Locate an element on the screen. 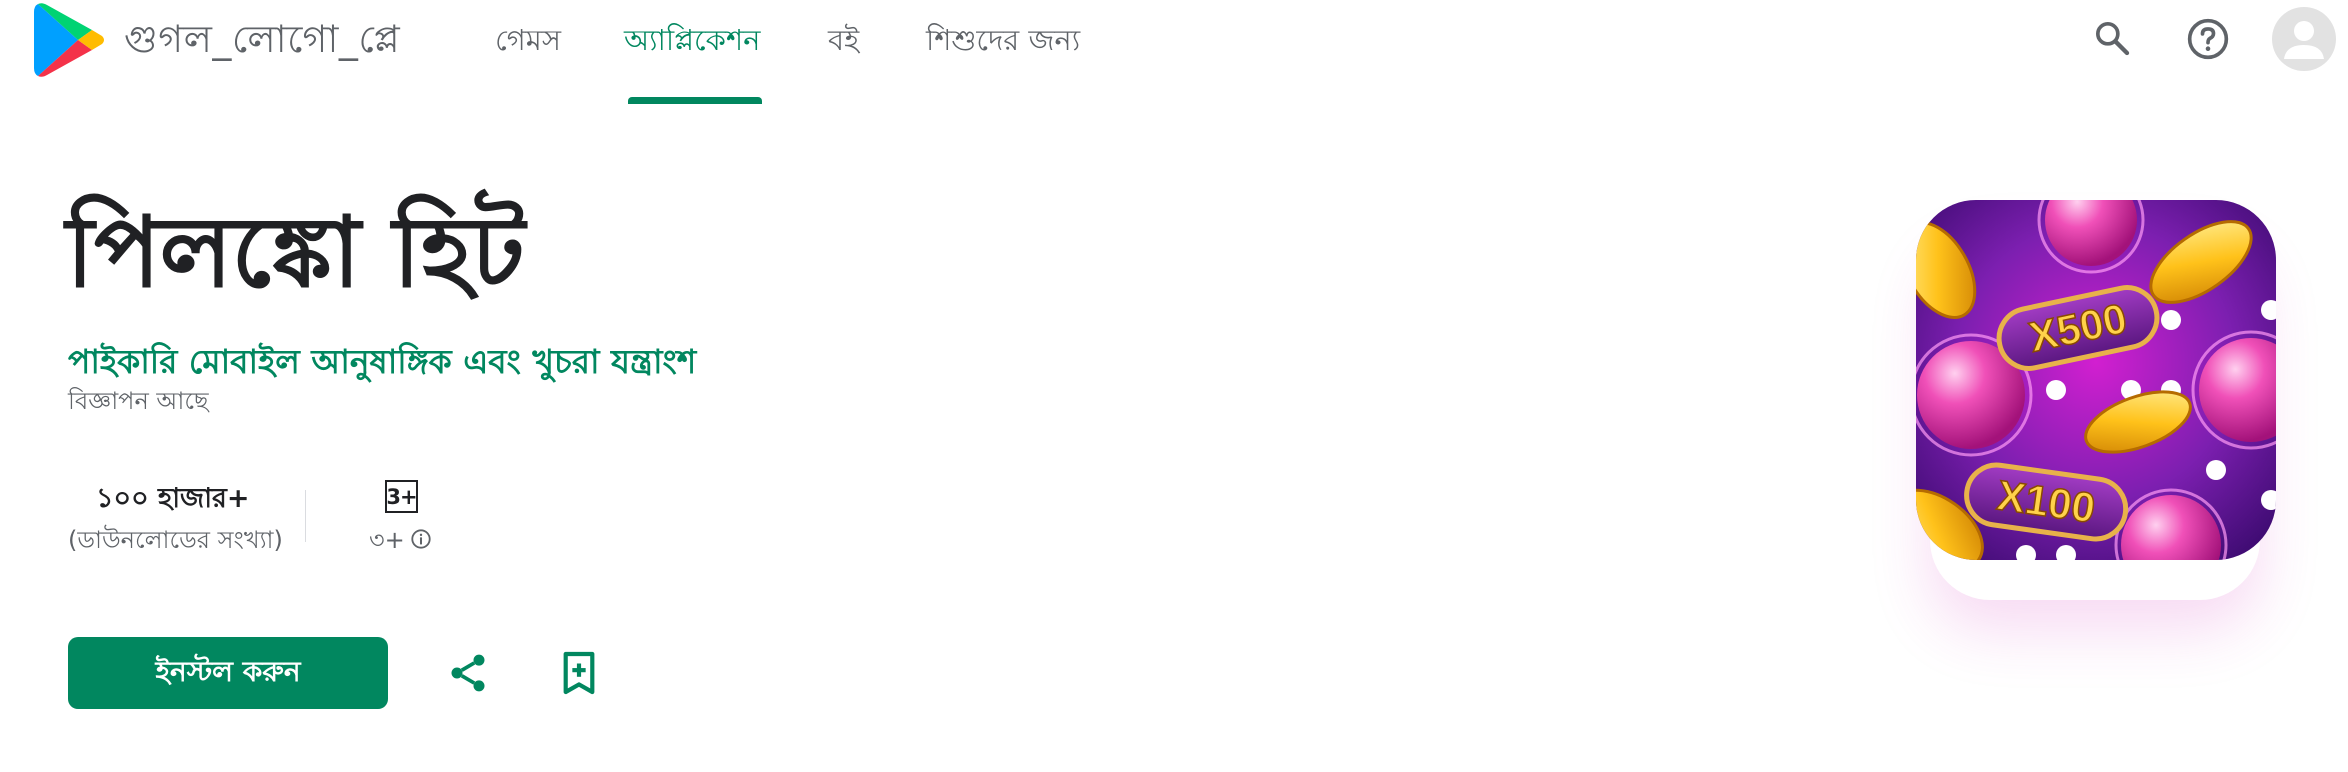 This screenshot has height=772, width=2348. help-icon is located at coordinates (2208, 39).